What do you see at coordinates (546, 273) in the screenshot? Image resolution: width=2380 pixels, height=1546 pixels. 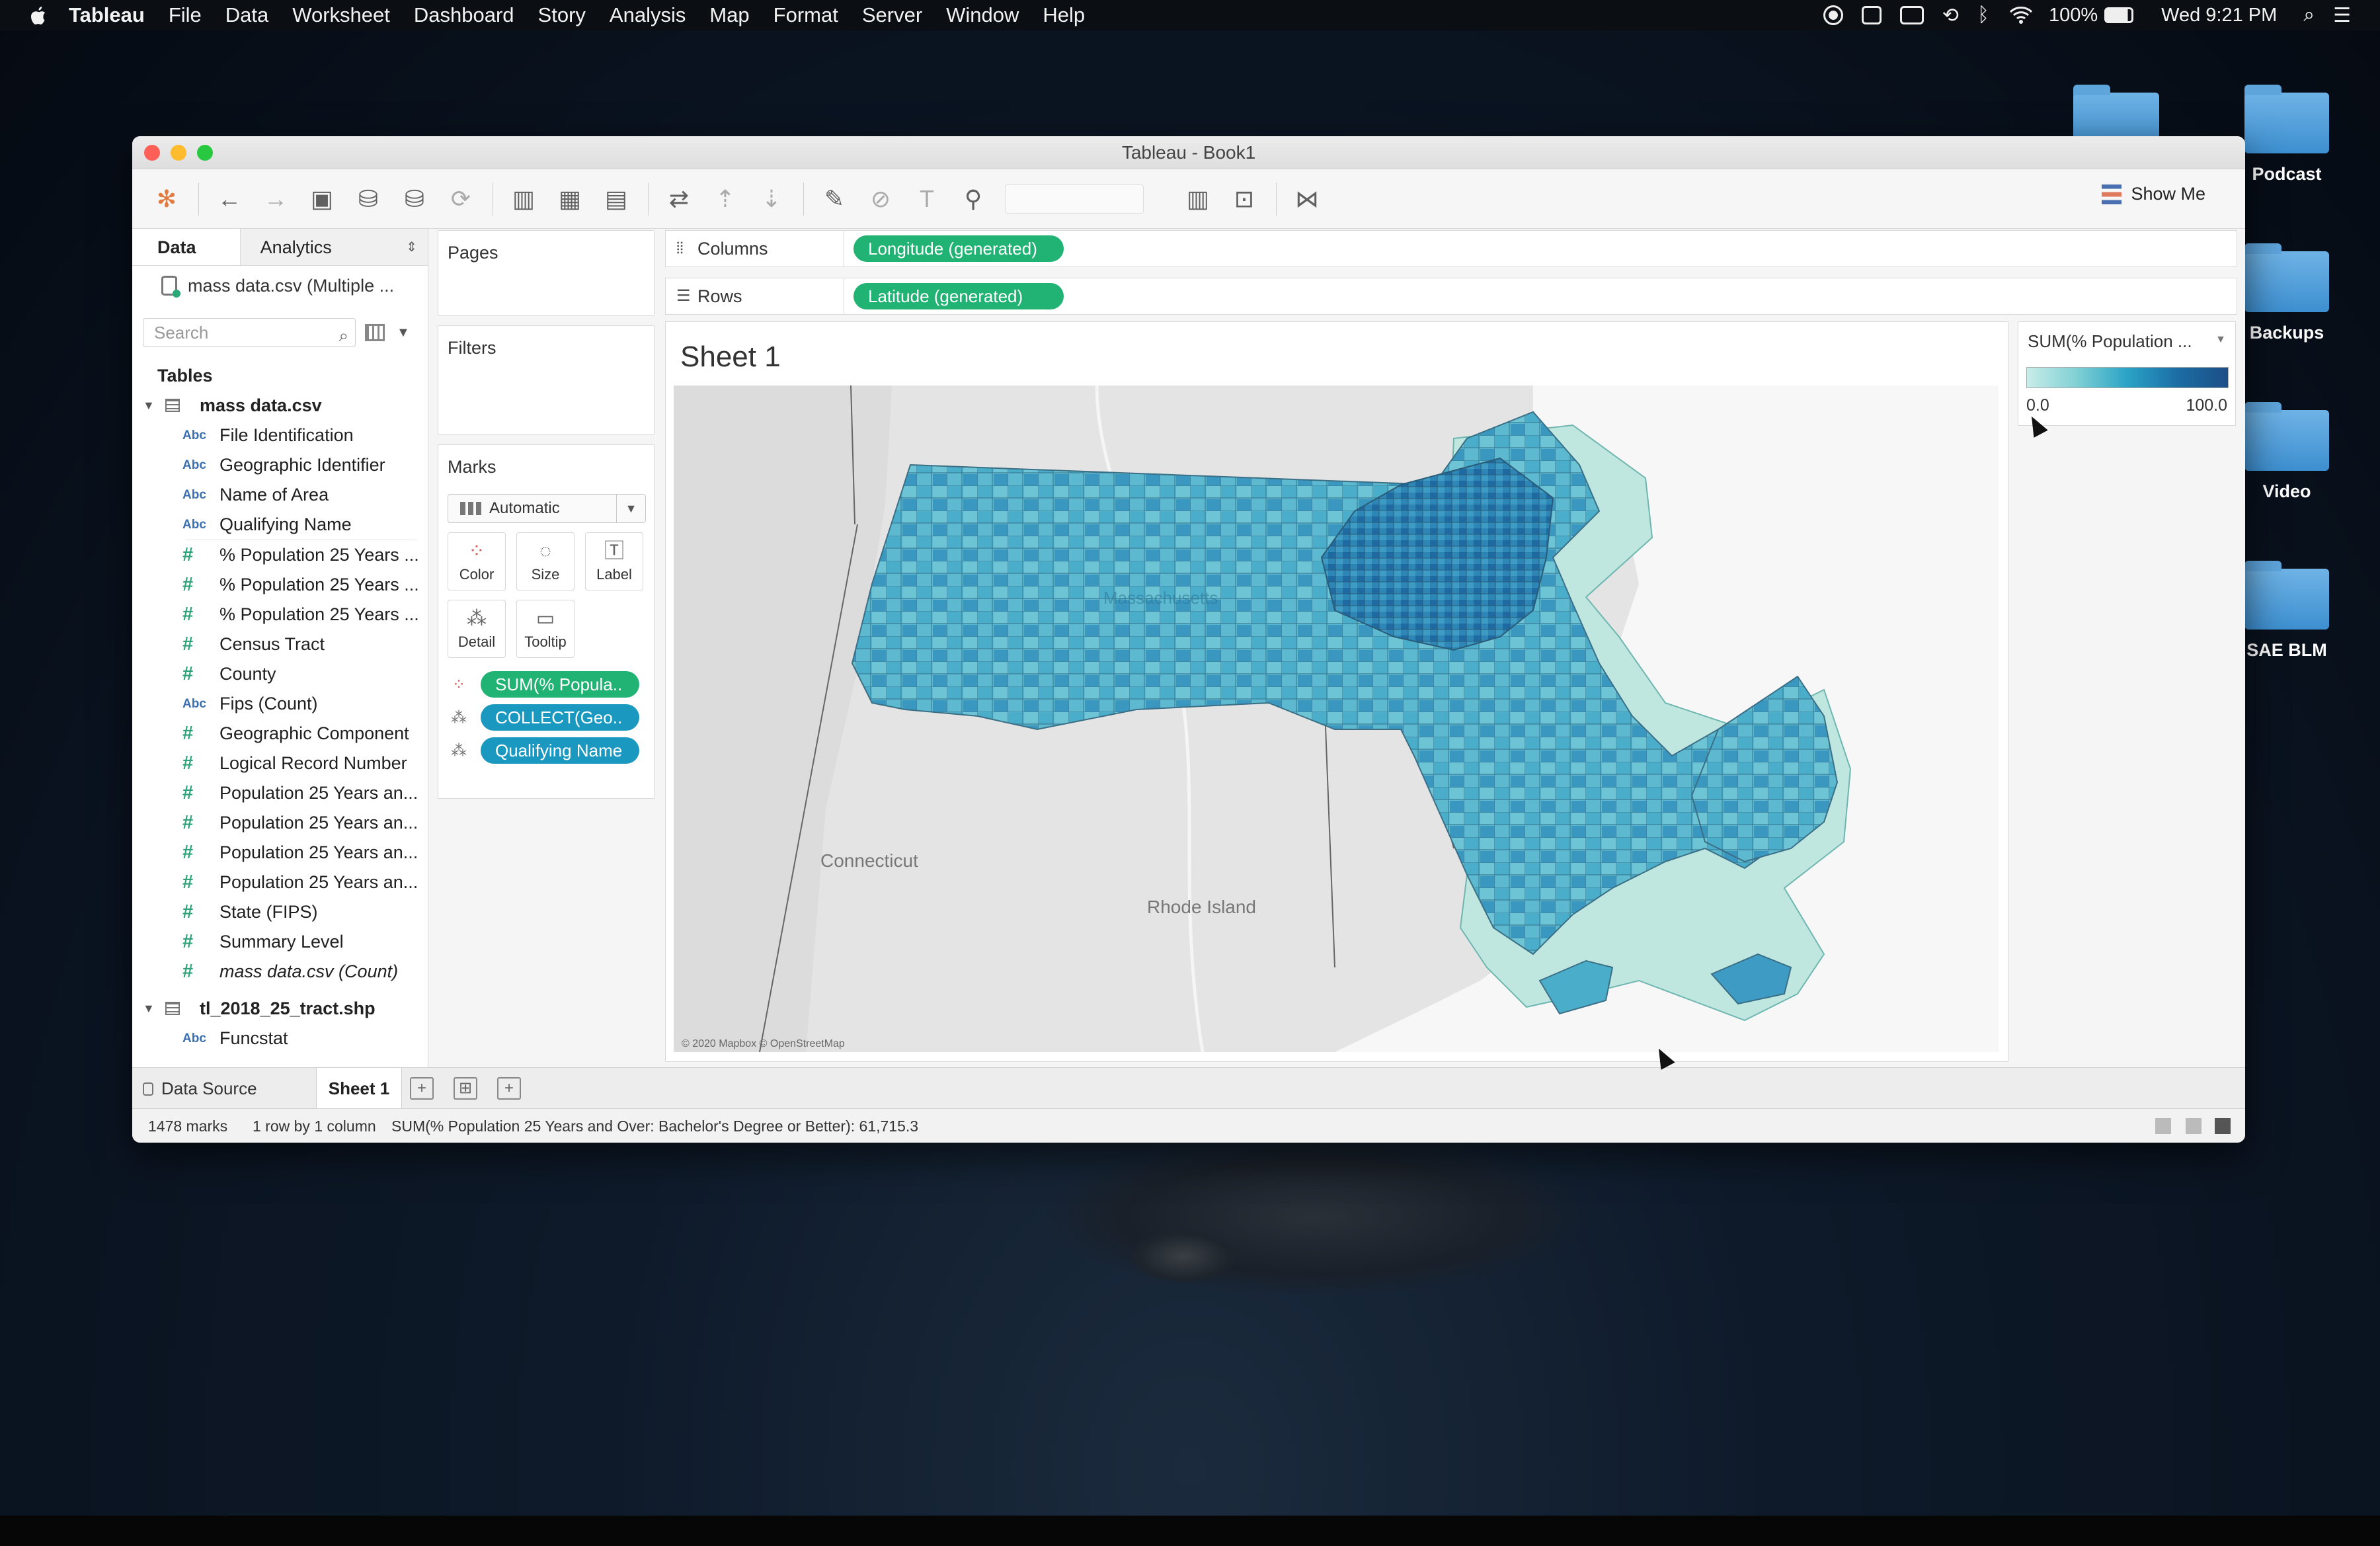 I see `pages-card: Pages` at bounding box center [546, 273].